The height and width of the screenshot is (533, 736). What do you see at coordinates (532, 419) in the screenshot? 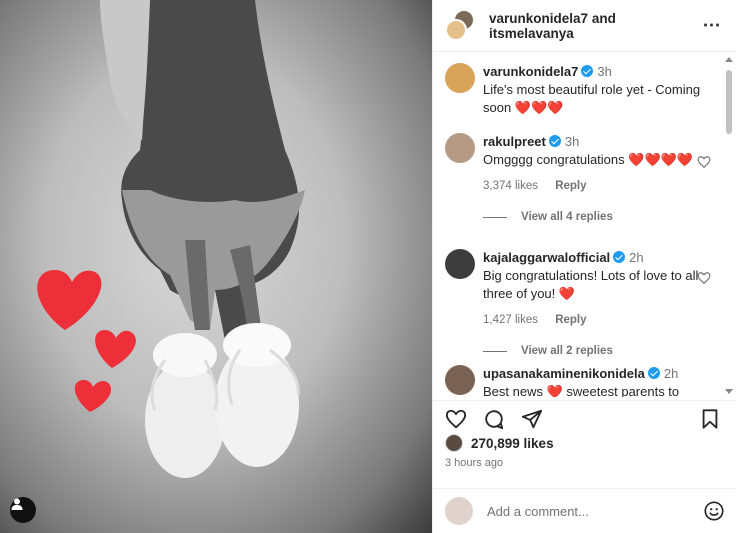
I see `share-icon` at bounding box center [532, 419].